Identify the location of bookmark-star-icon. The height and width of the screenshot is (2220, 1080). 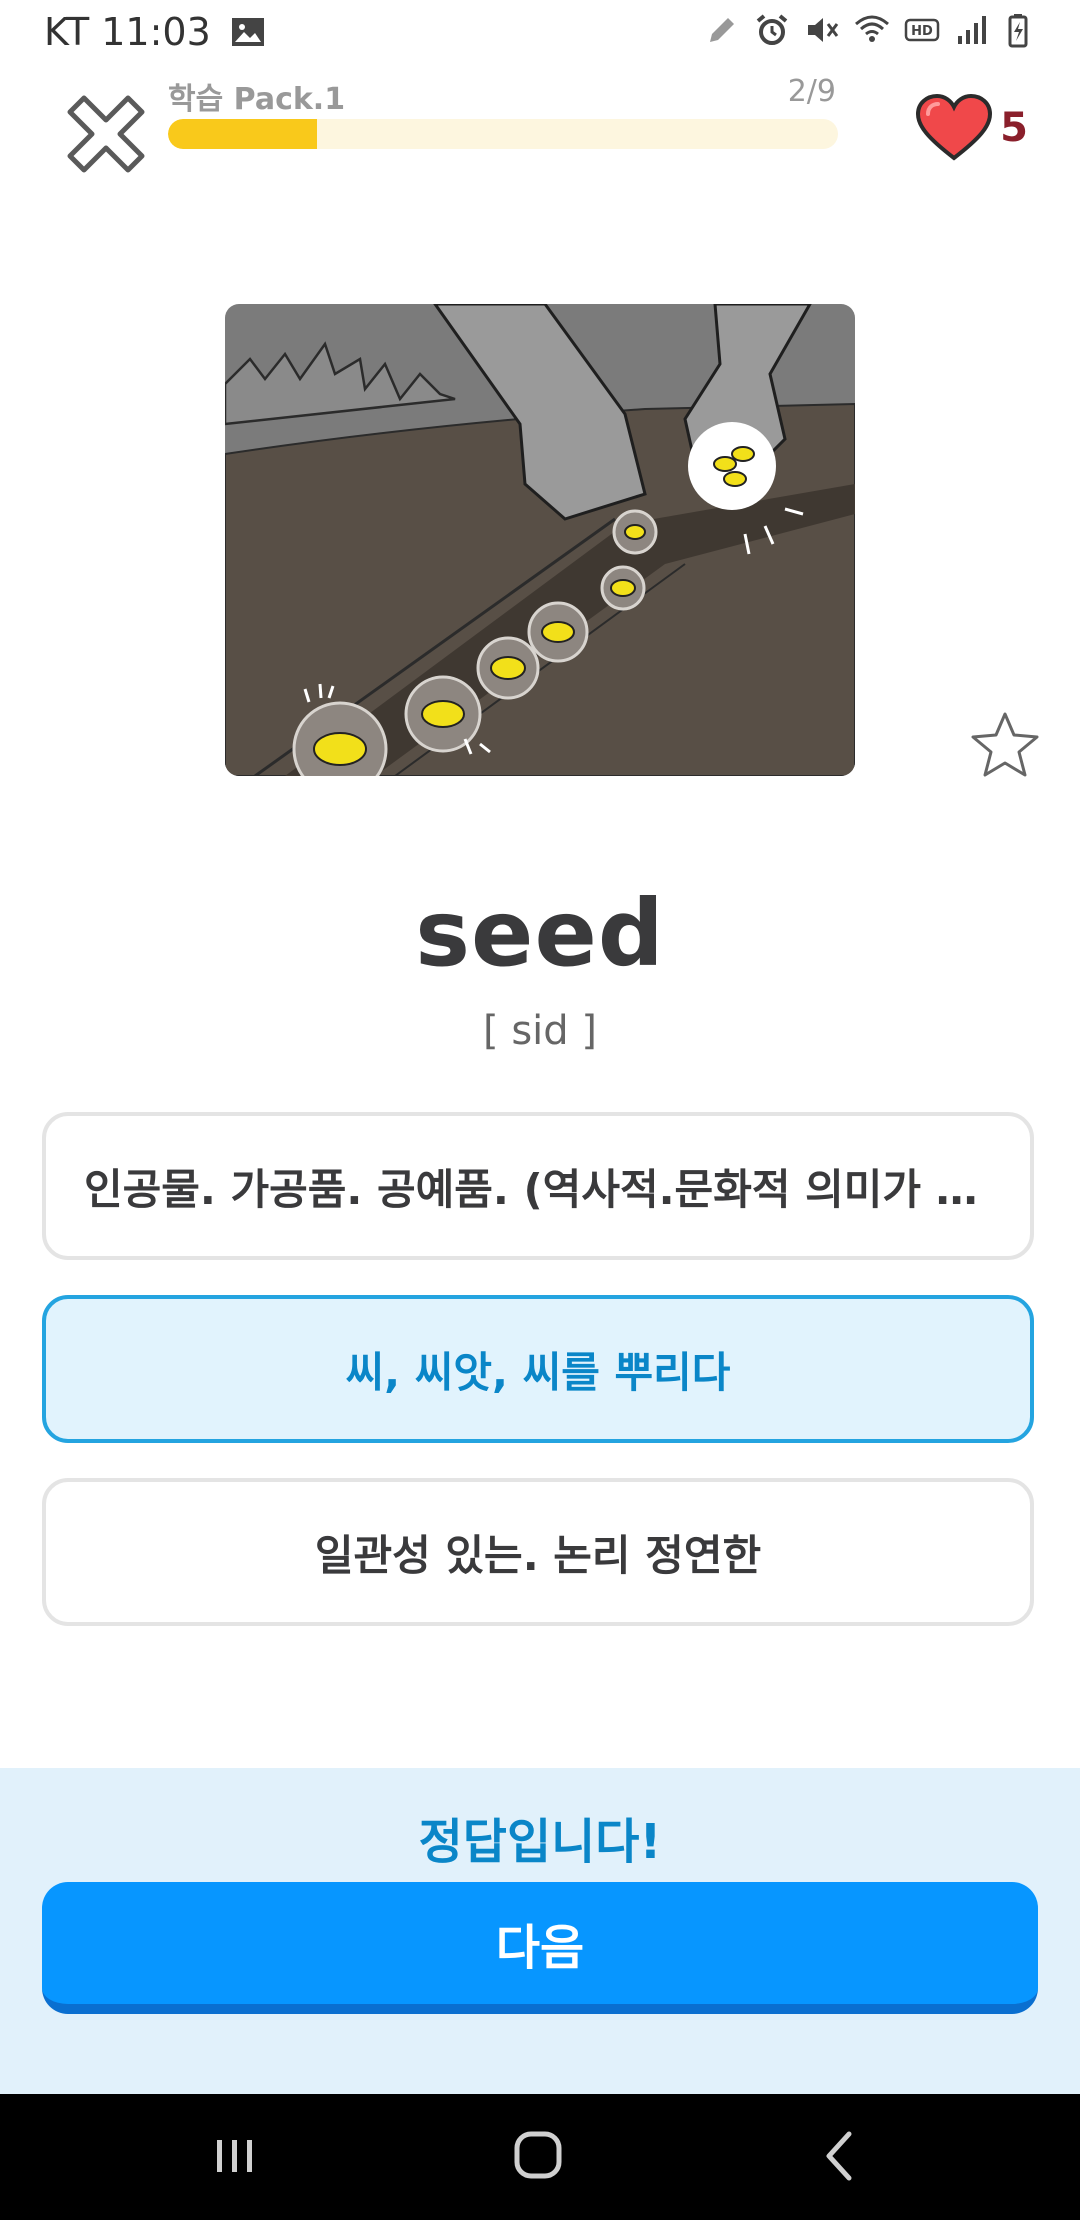
(1005, 745).